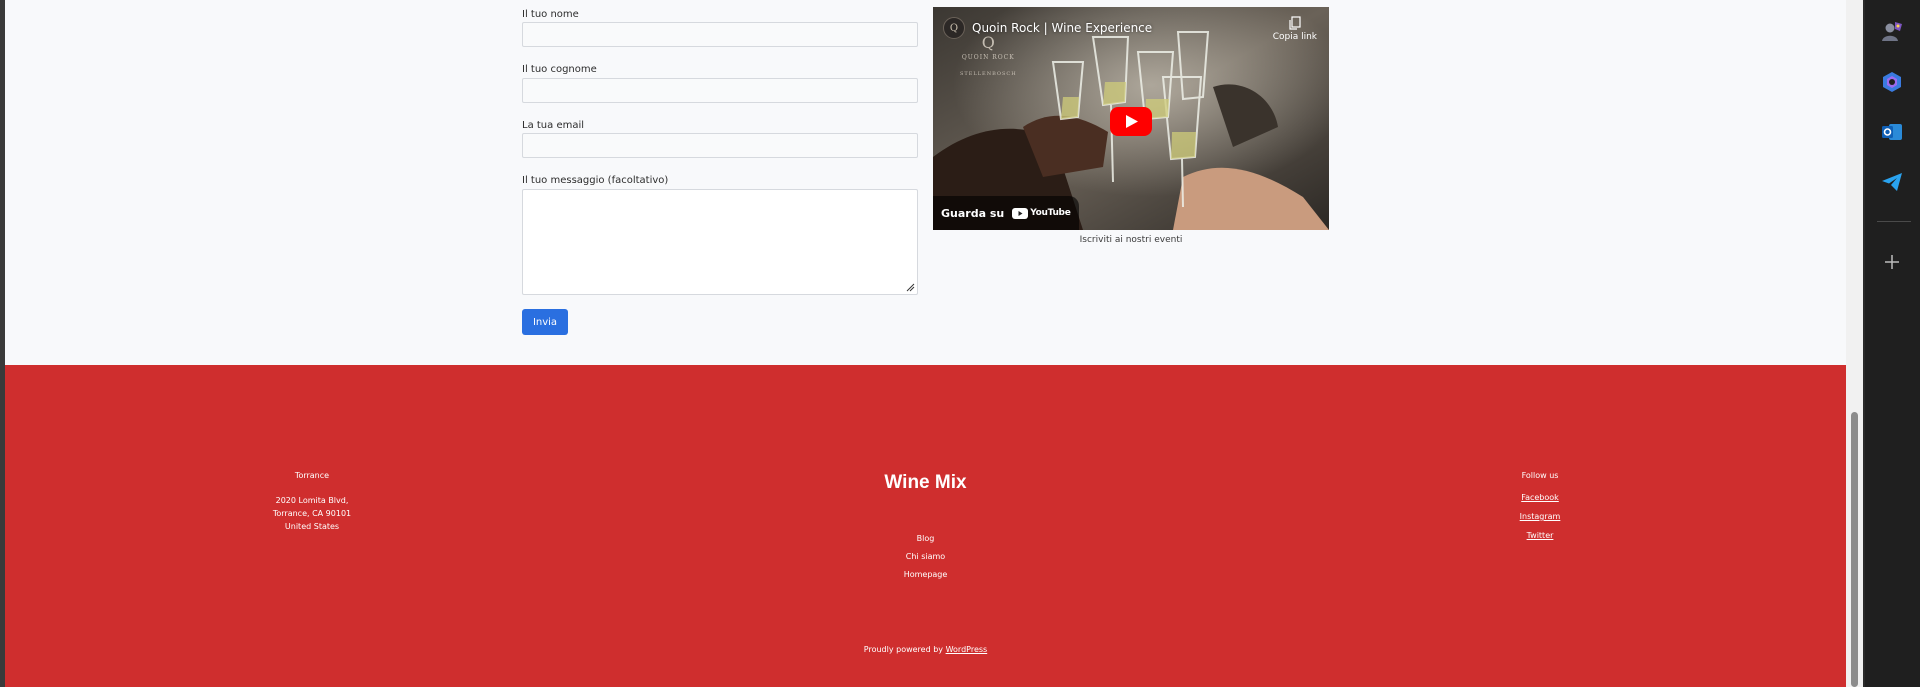 Image resolution: width=1920 pixels, height=687 pixels. I want to click on scrollbar-thumb, so click(1854, 549).